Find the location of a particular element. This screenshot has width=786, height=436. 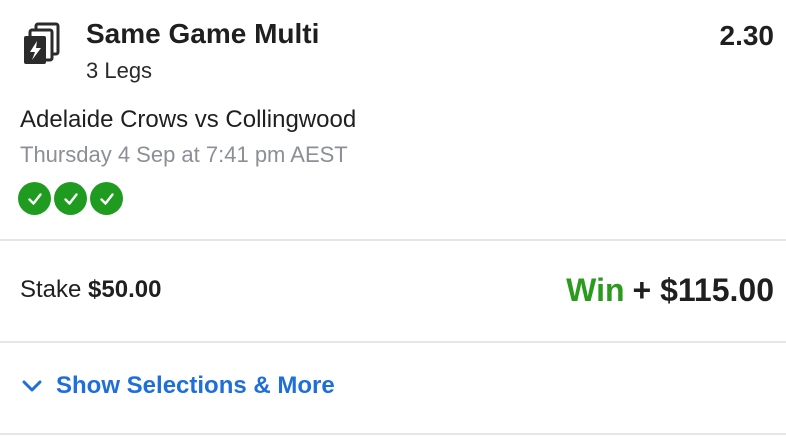

stake-info: Stake $50.00 is located at coordinates (90, 290).